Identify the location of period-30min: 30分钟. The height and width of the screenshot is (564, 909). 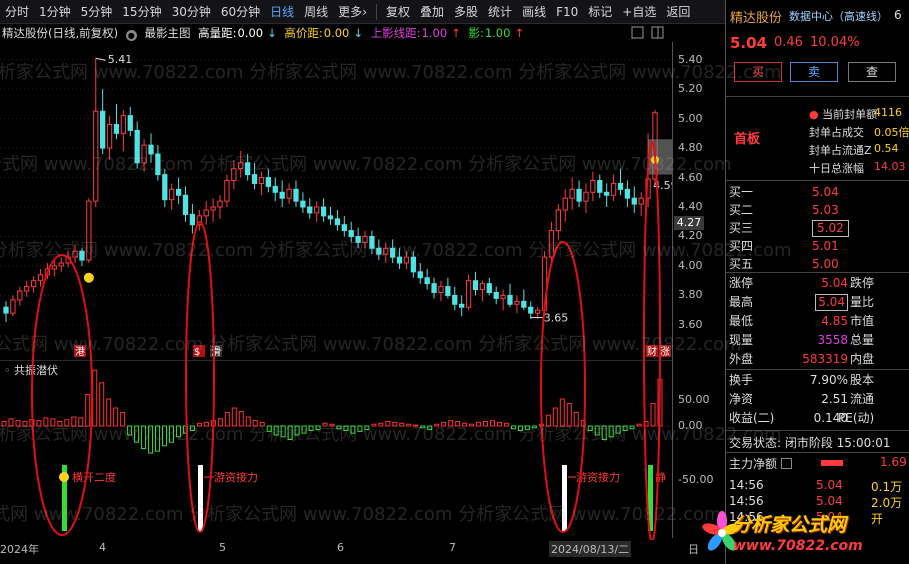
(191, 12).